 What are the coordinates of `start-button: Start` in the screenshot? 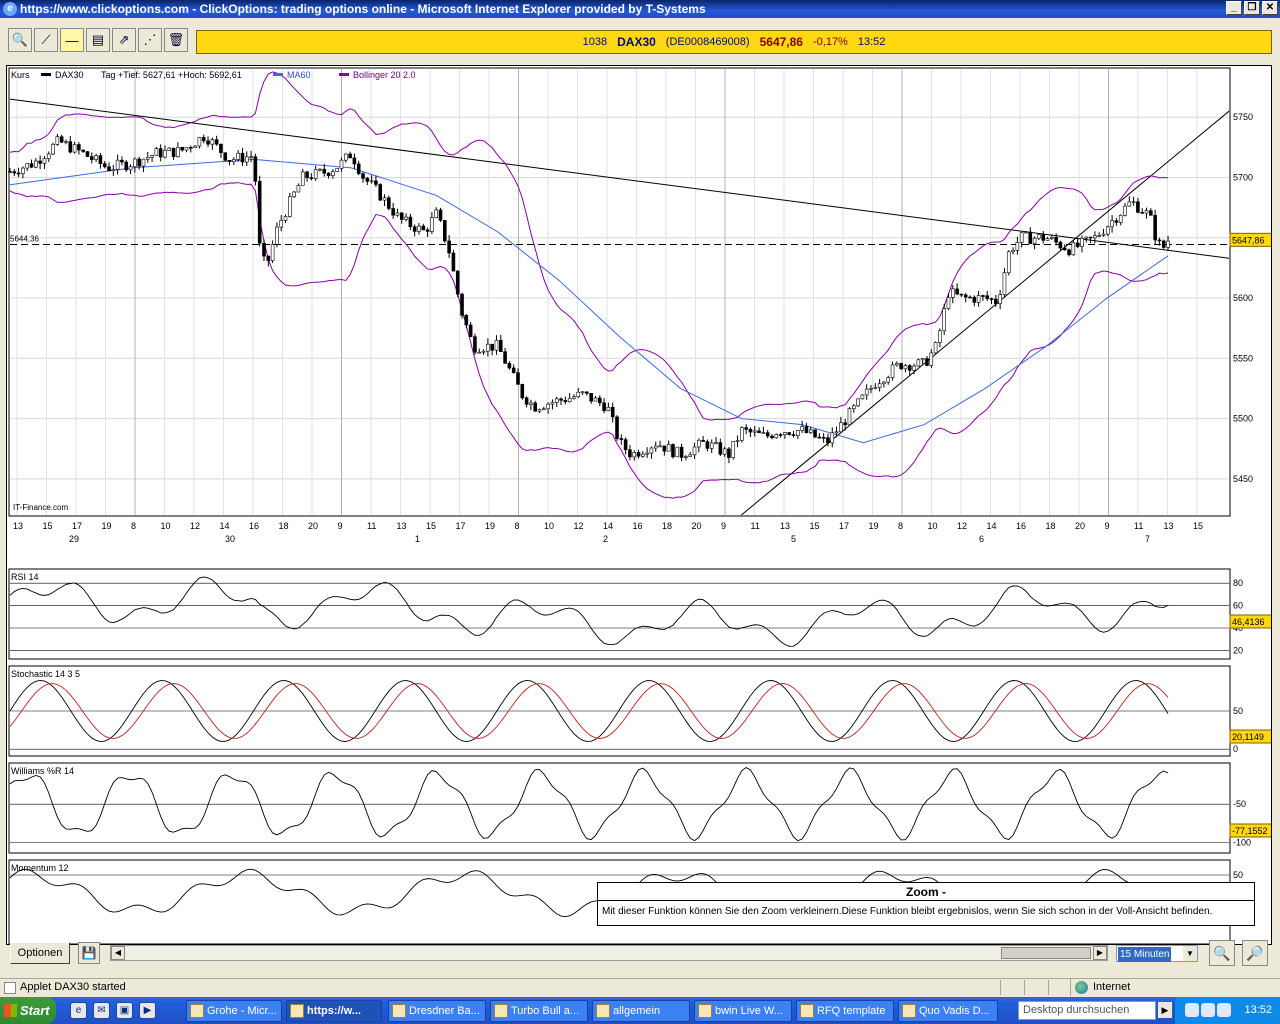 It's located at (28, 1010).